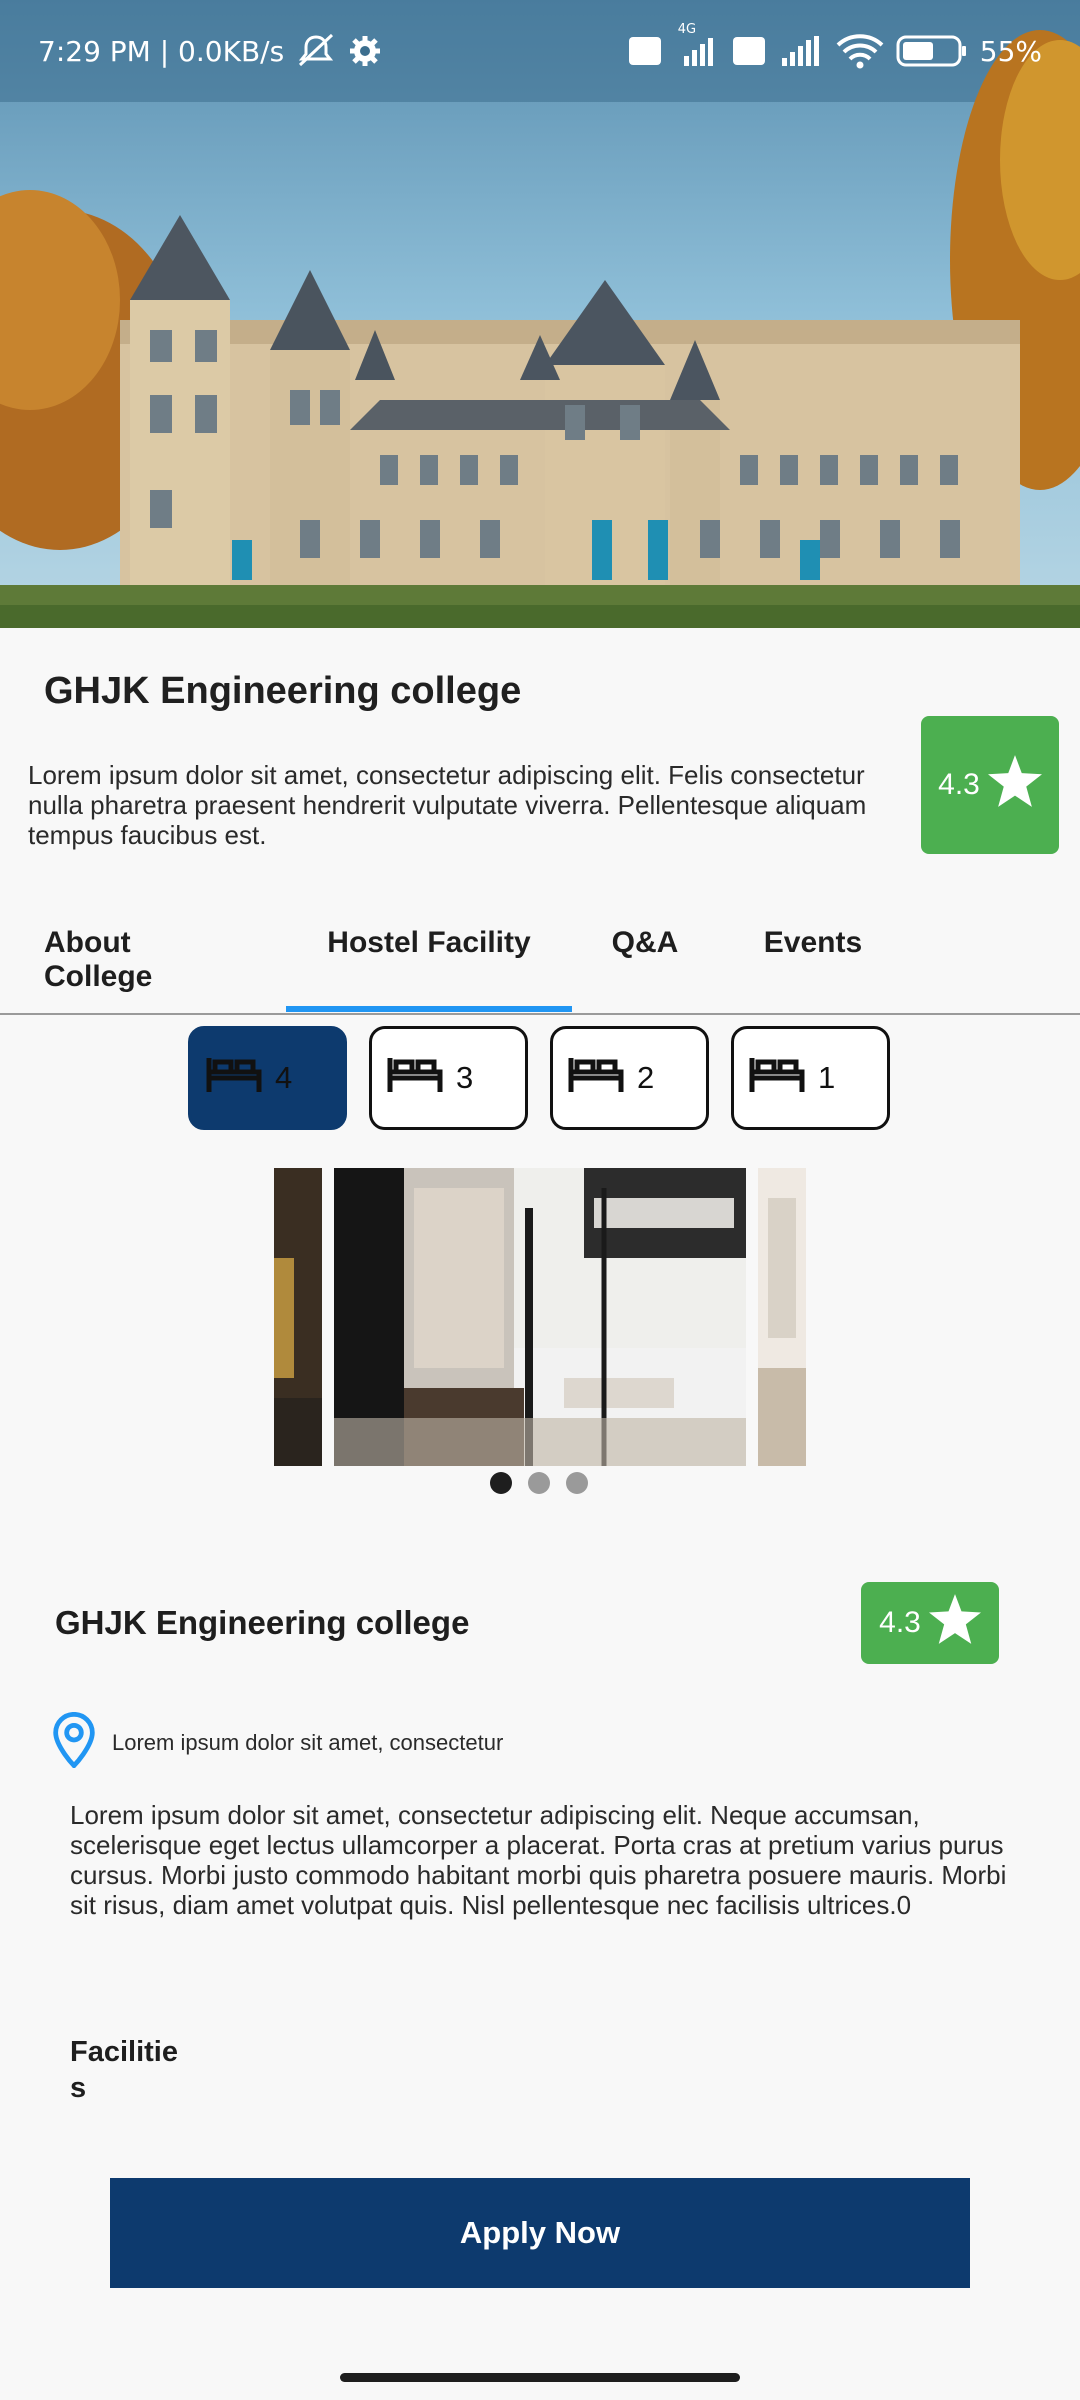 Image resolution: width=1080 pixels, height=2400 pixels. I want to click on hostel-image-carousel, so click(540, 1317).